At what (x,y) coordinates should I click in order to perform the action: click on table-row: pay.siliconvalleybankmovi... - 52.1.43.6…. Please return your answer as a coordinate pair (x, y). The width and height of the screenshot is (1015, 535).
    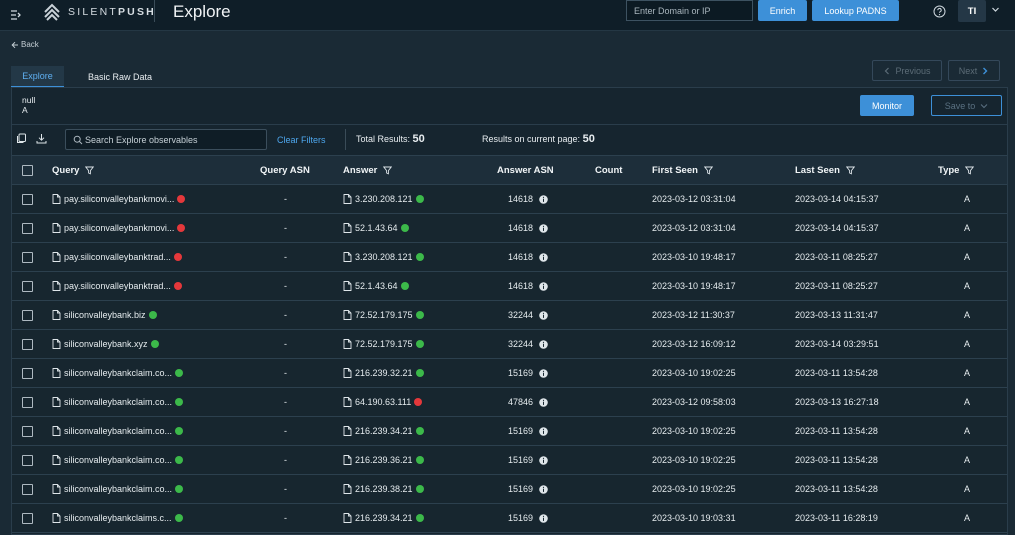
    Looking at the image, I should click on (509, 228).